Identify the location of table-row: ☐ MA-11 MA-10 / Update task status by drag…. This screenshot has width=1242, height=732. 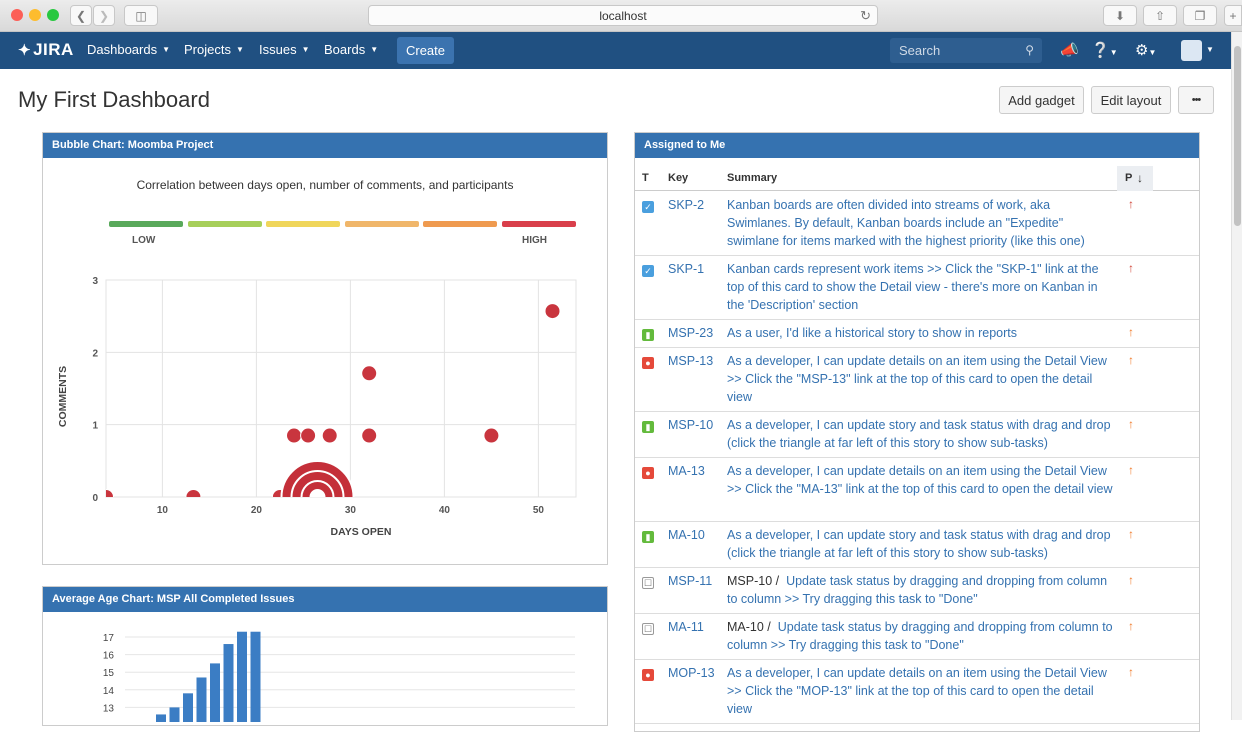
(917, 637).